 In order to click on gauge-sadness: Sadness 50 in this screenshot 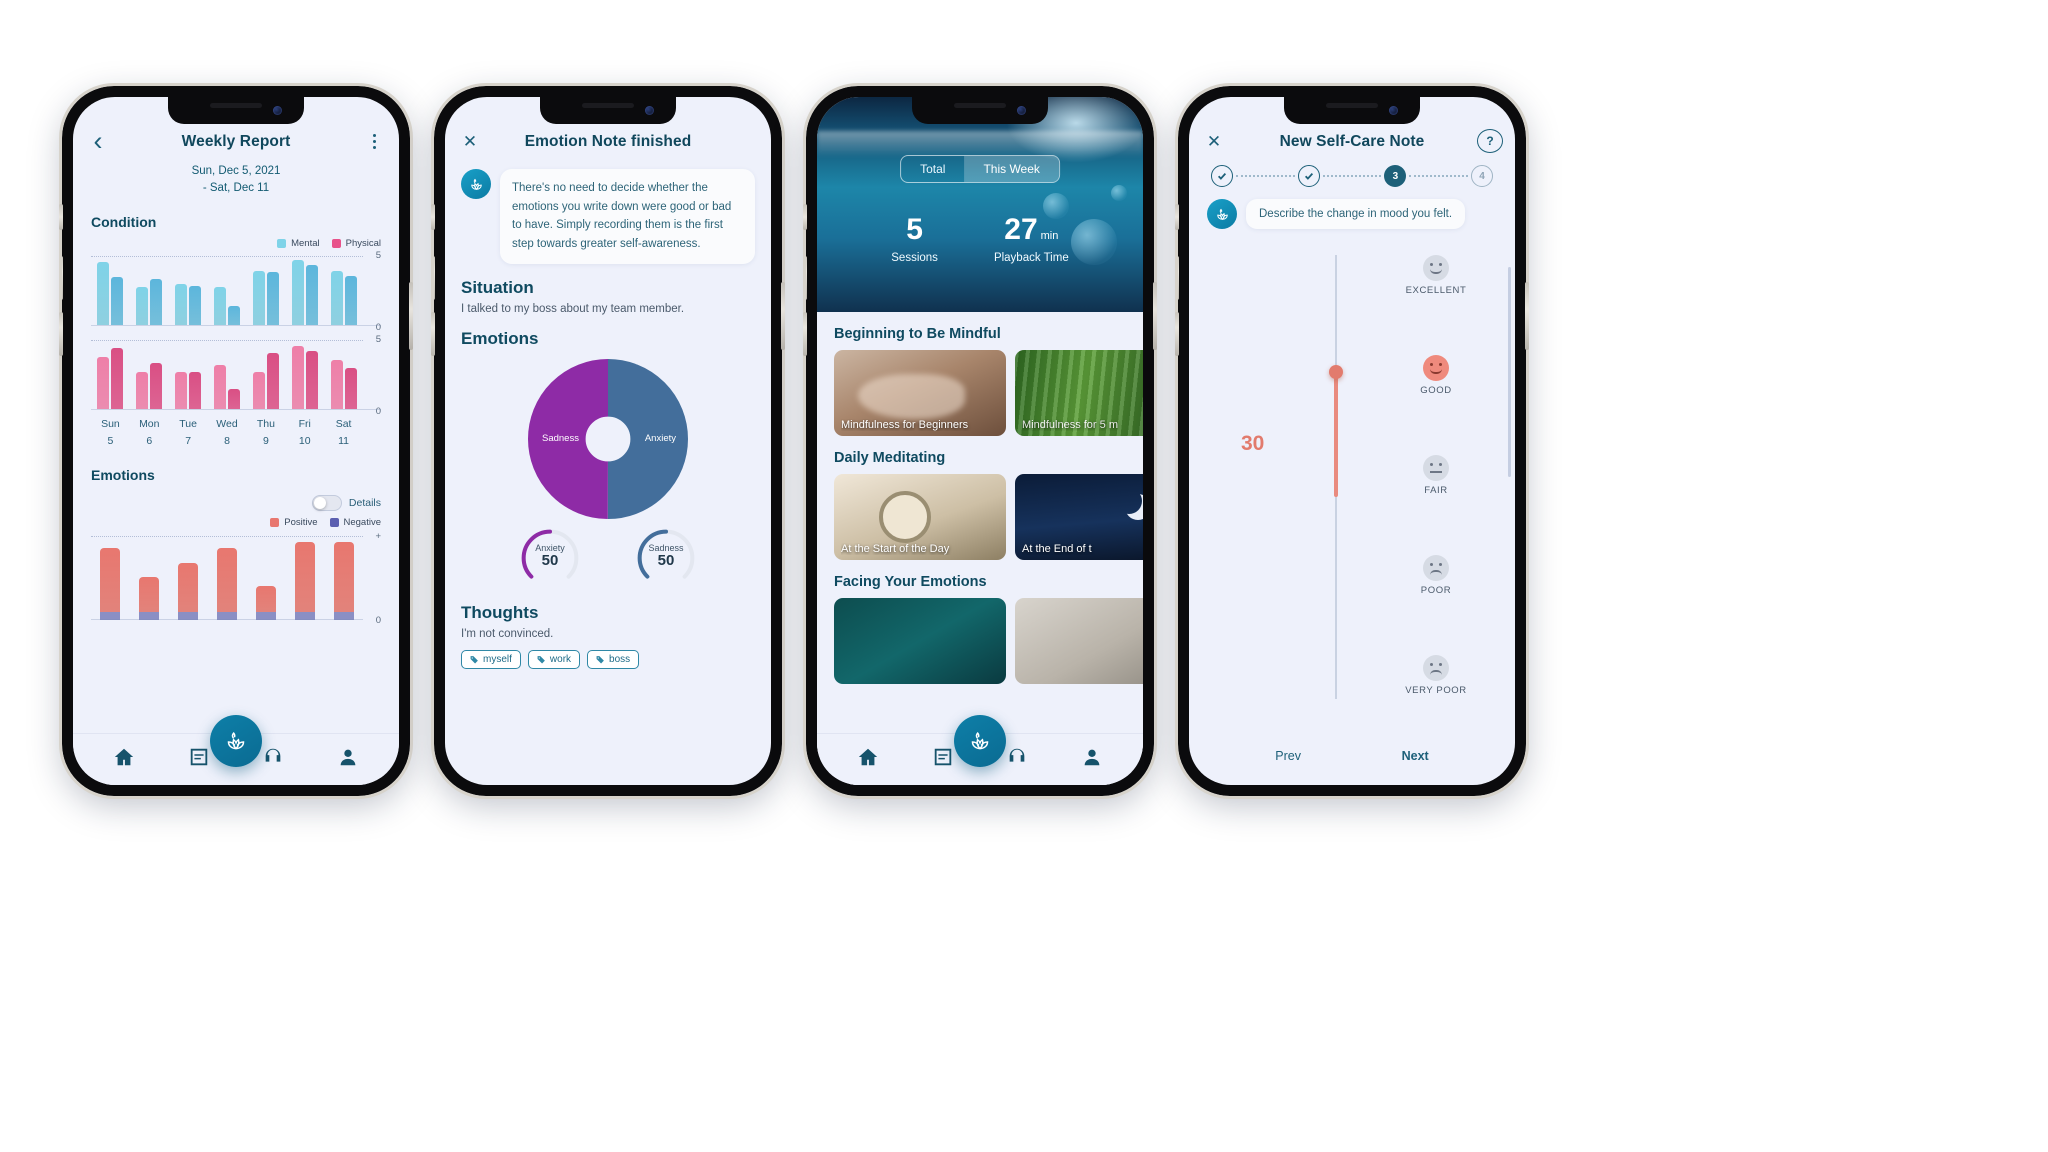, I will do `click(666, 558)`.